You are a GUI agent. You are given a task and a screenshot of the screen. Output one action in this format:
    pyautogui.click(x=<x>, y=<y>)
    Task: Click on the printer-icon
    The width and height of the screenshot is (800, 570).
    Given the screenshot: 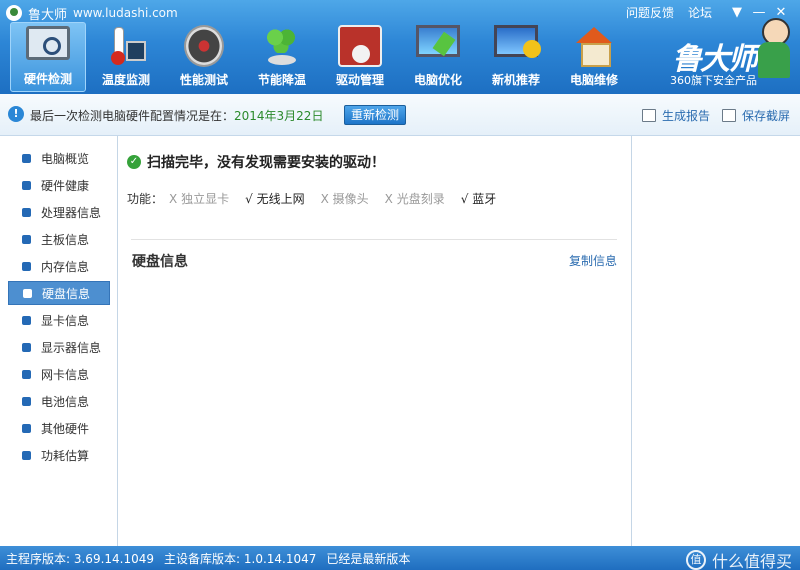 What is the action you would take?
    pyautogui.click(x=649, y=115)
    